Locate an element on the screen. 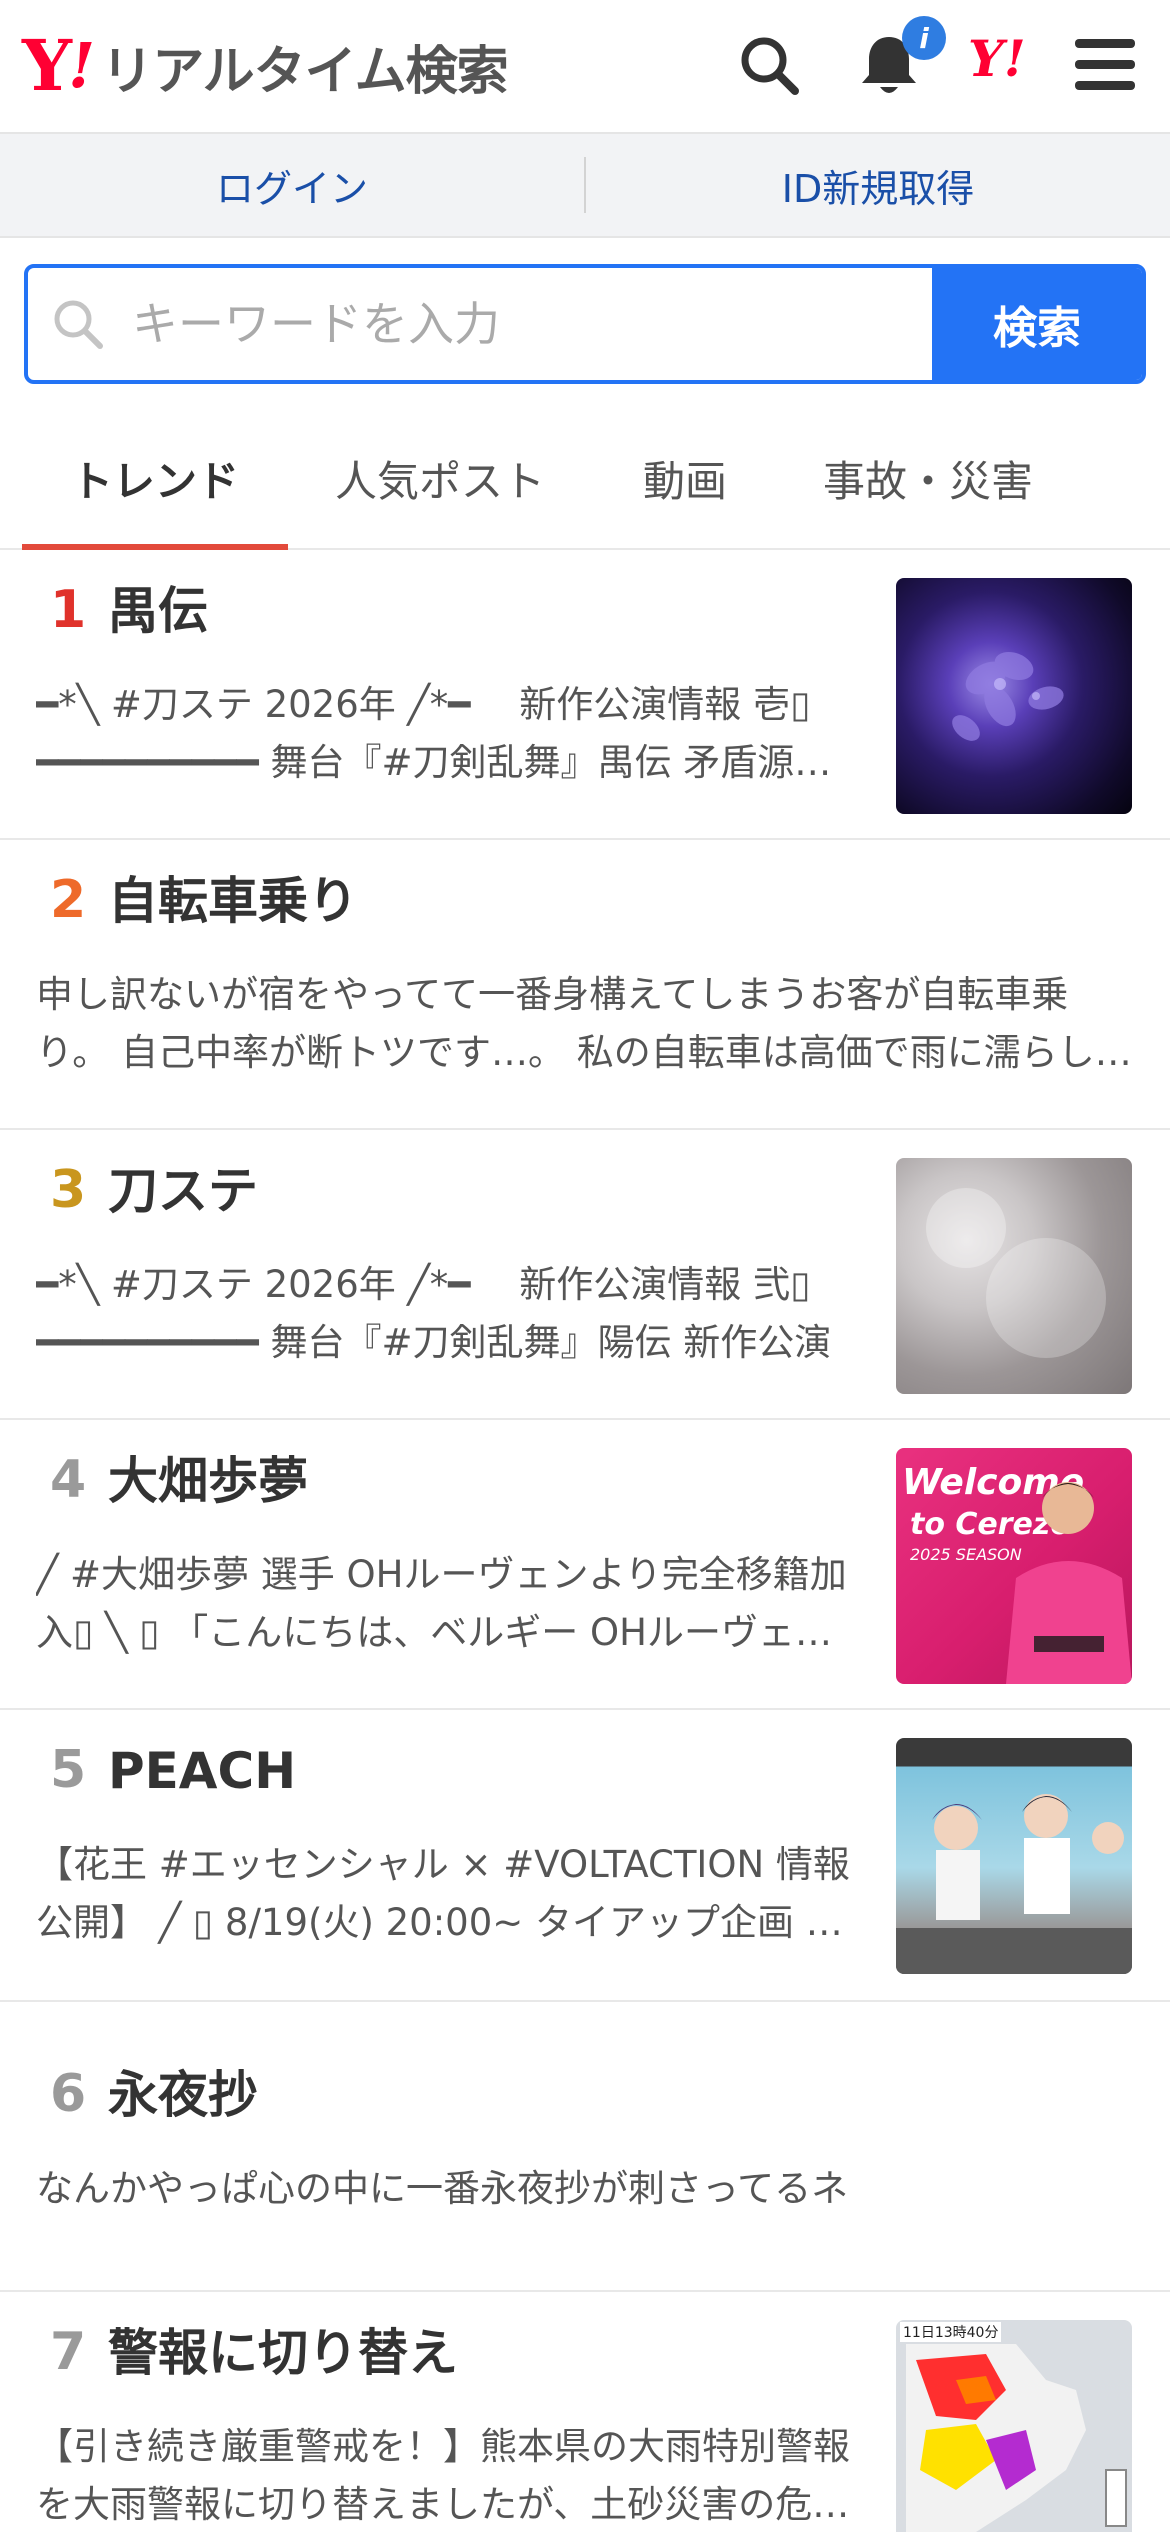 The height and width of the screenshot is (2534, 1170). search-box: 検索 is located at coordinates (585, 324).